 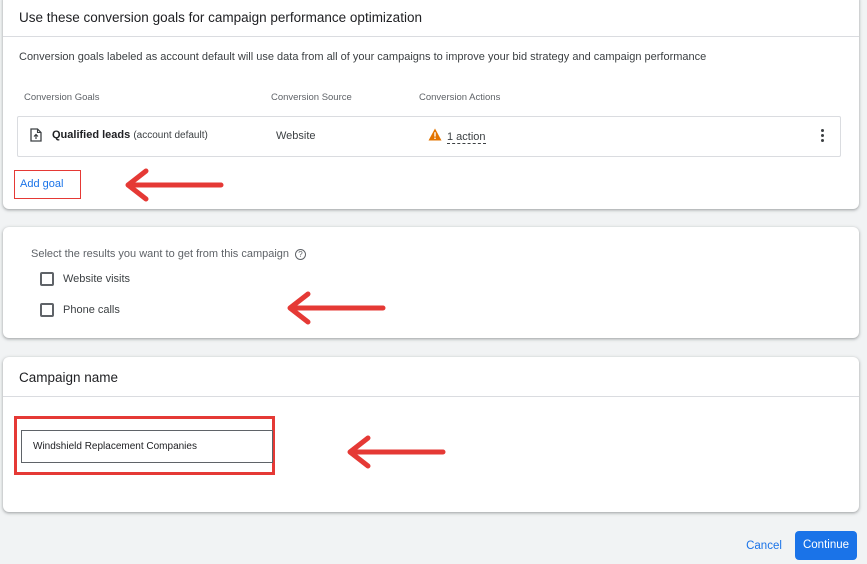 I want to click on checkbox-phone-calls: Phone calls, so click(x=80, y=310).